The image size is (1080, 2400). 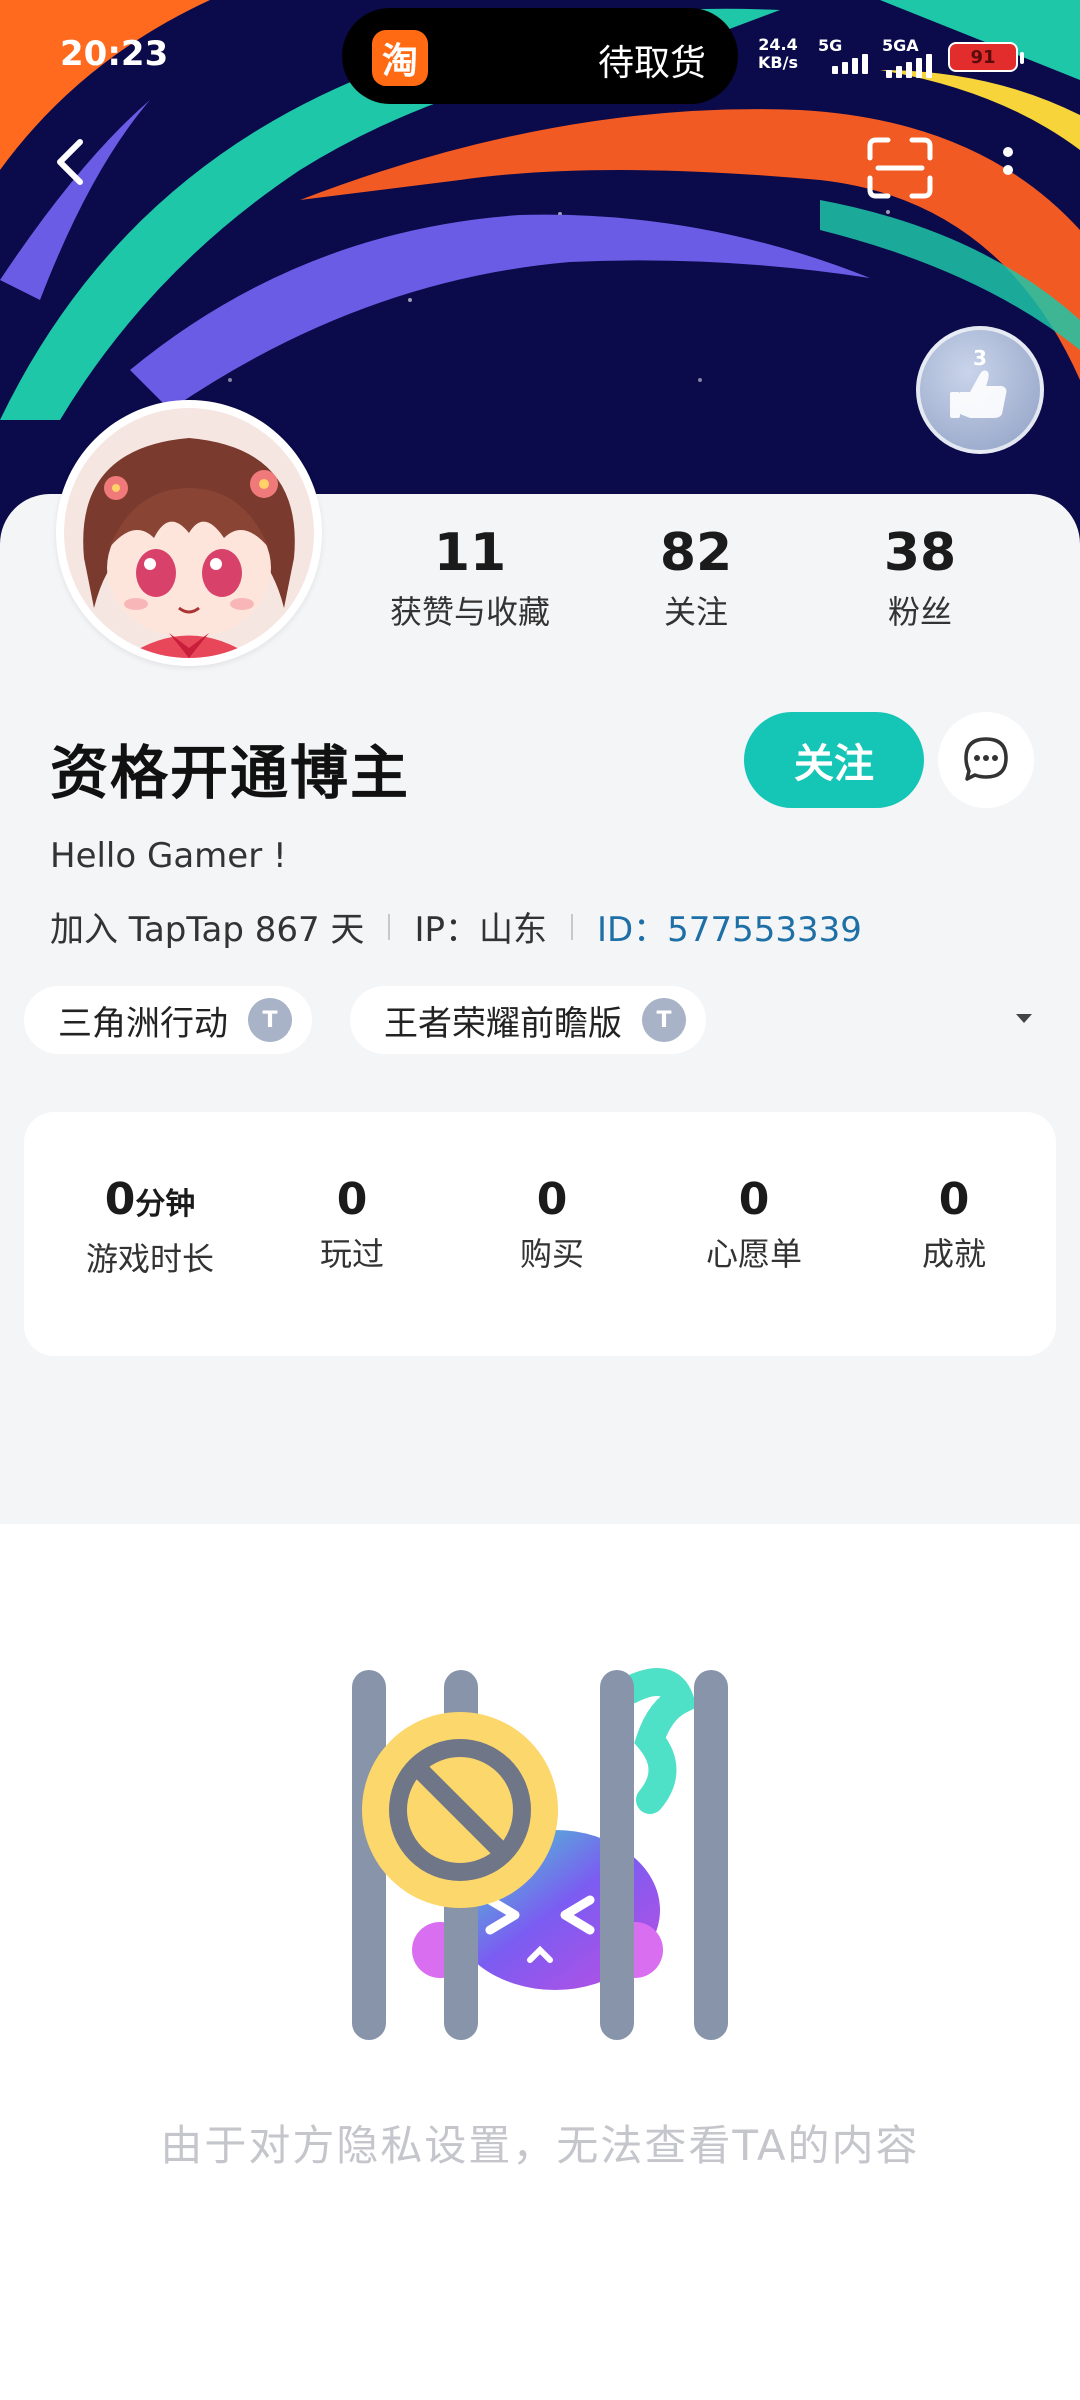 I want to click on message-button, so click(x=986, y=760).